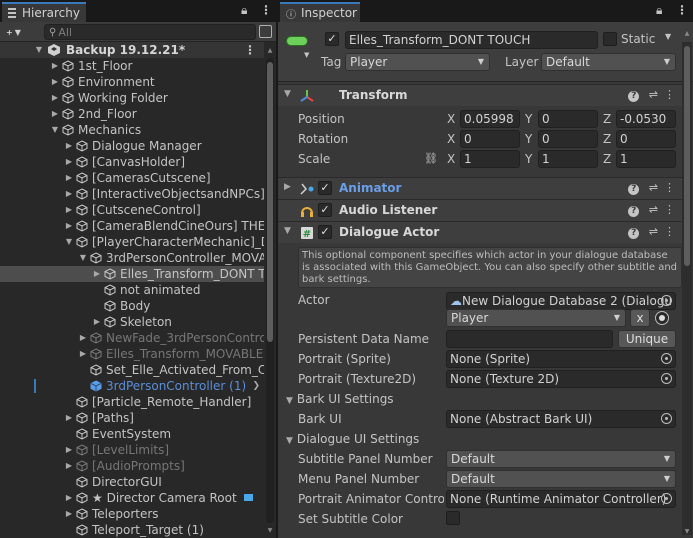 The width and height of the screenshot is (693, 538). What do you see at coordinates (646, 159) in the screenshot?
I see `scale-z-field: 1` at bounding box center [646, 159].